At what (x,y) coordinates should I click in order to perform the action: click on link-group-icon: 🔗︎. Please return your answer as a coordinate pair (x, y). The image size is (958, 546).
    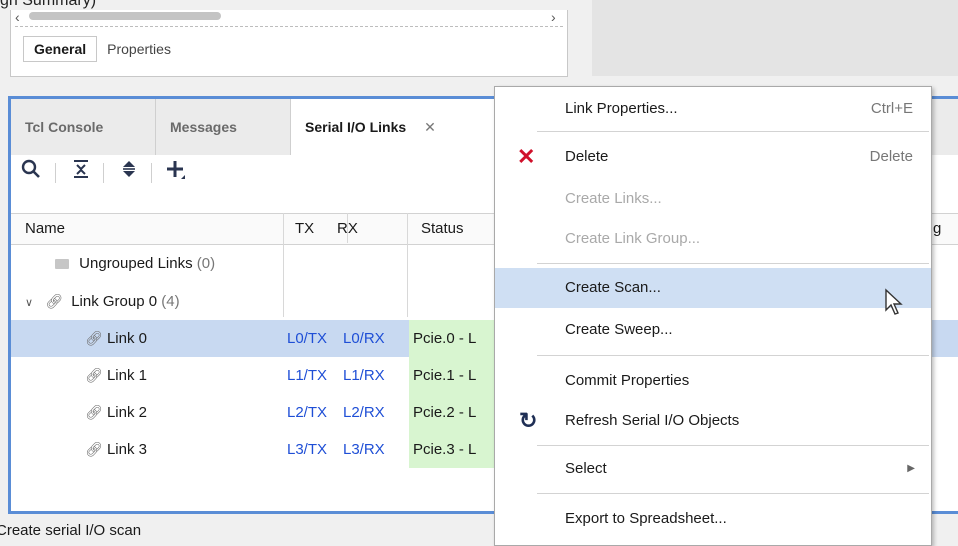
    Looking at the image, I should click on (54, 301).